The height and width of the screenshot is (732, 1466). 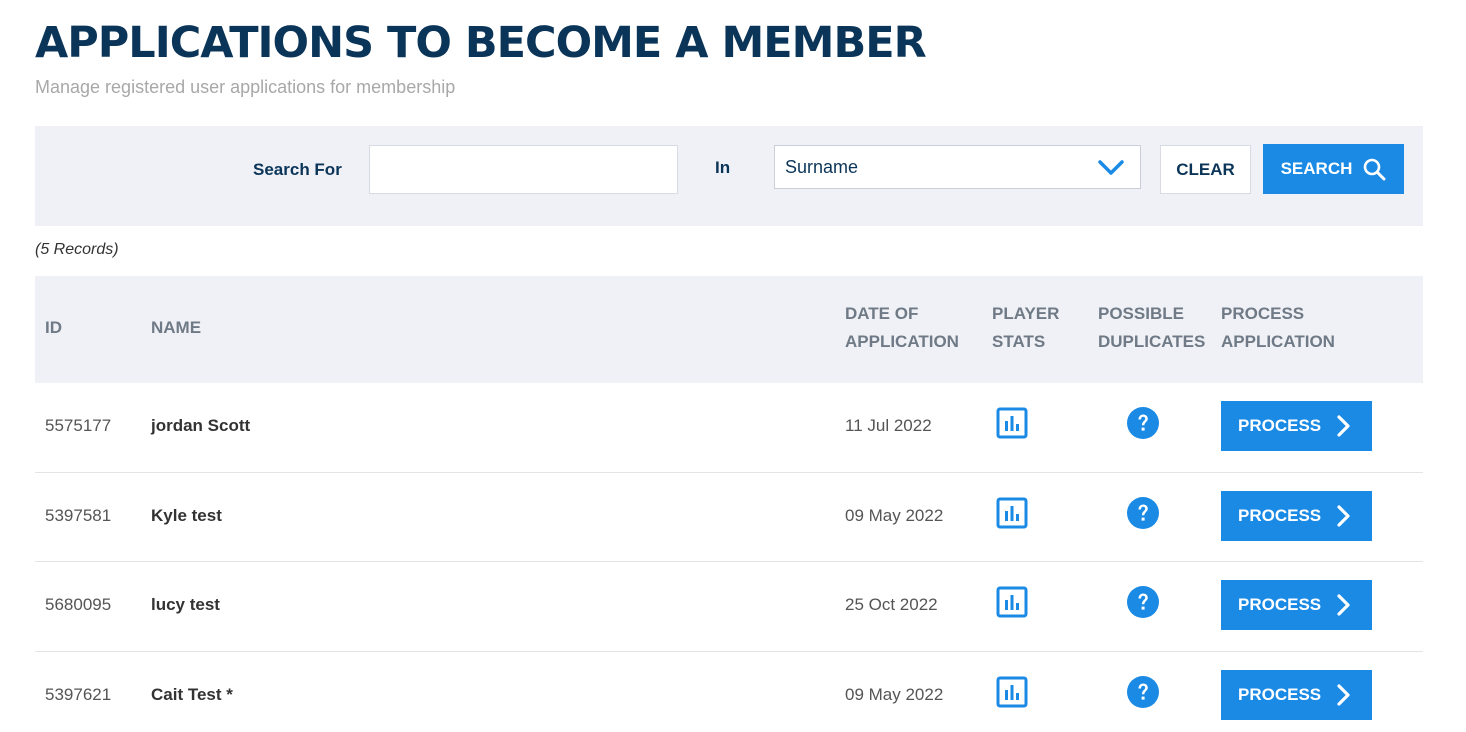 What do you see at coordinates (201, 425) in the screenshot?
I see `cell-name: jordan Scott` at bounding box center [201, 425].